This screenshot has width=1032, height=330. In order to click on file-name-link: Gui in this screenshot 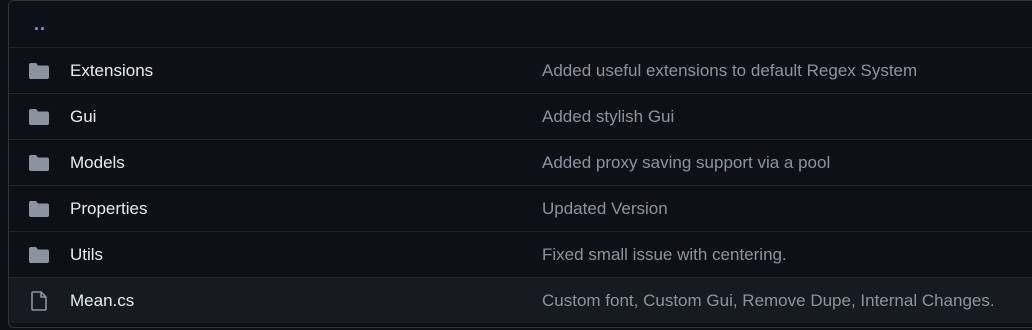, I will do `click(83, 117)`.